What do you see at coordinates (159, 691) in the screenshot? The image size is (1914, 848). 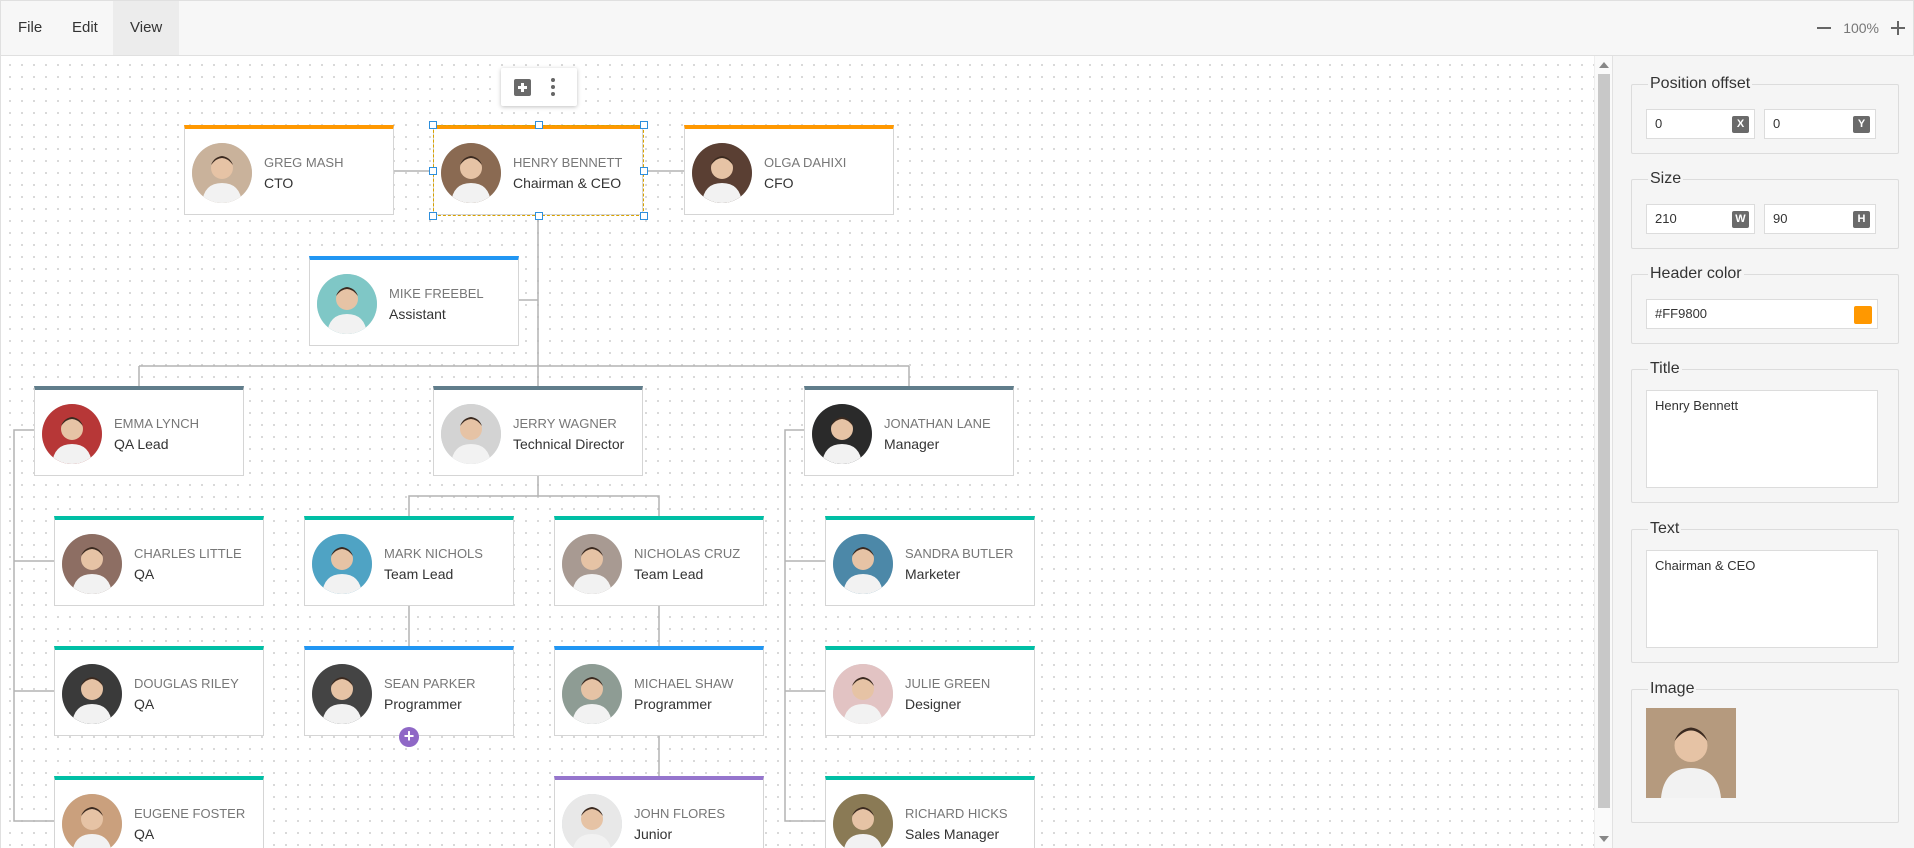 I see `org-node-douglas: DOUGLAS RILEY QA` at bounding box center [159, 691].